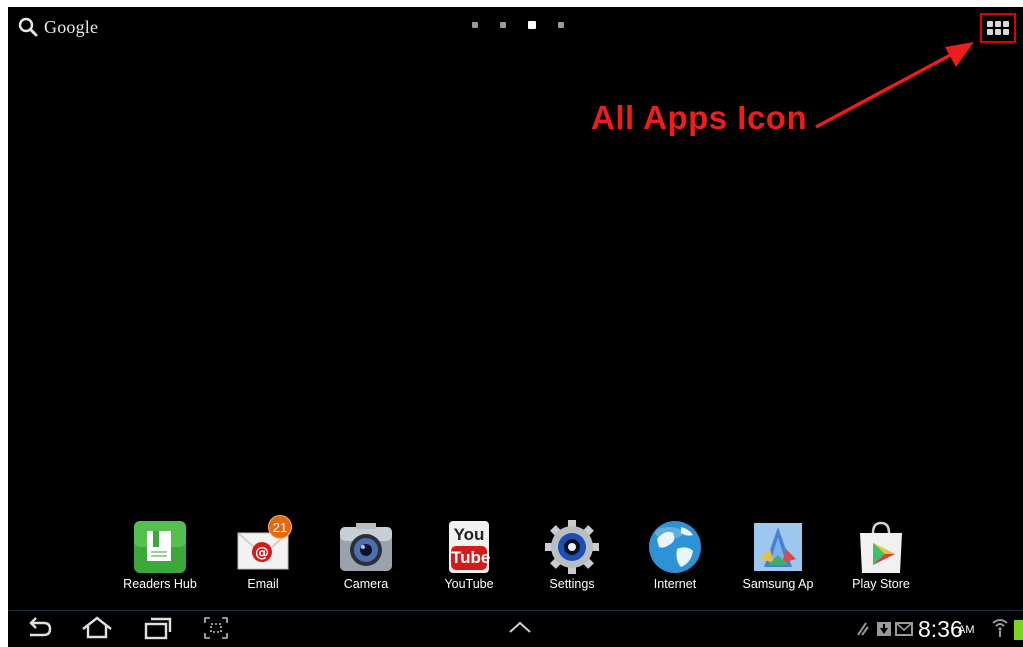 The width and height of the screenshot is (1023, 647). Describe the element at coordinates (263, 584) in the screenshot. I see `app-label: Email` at that location.